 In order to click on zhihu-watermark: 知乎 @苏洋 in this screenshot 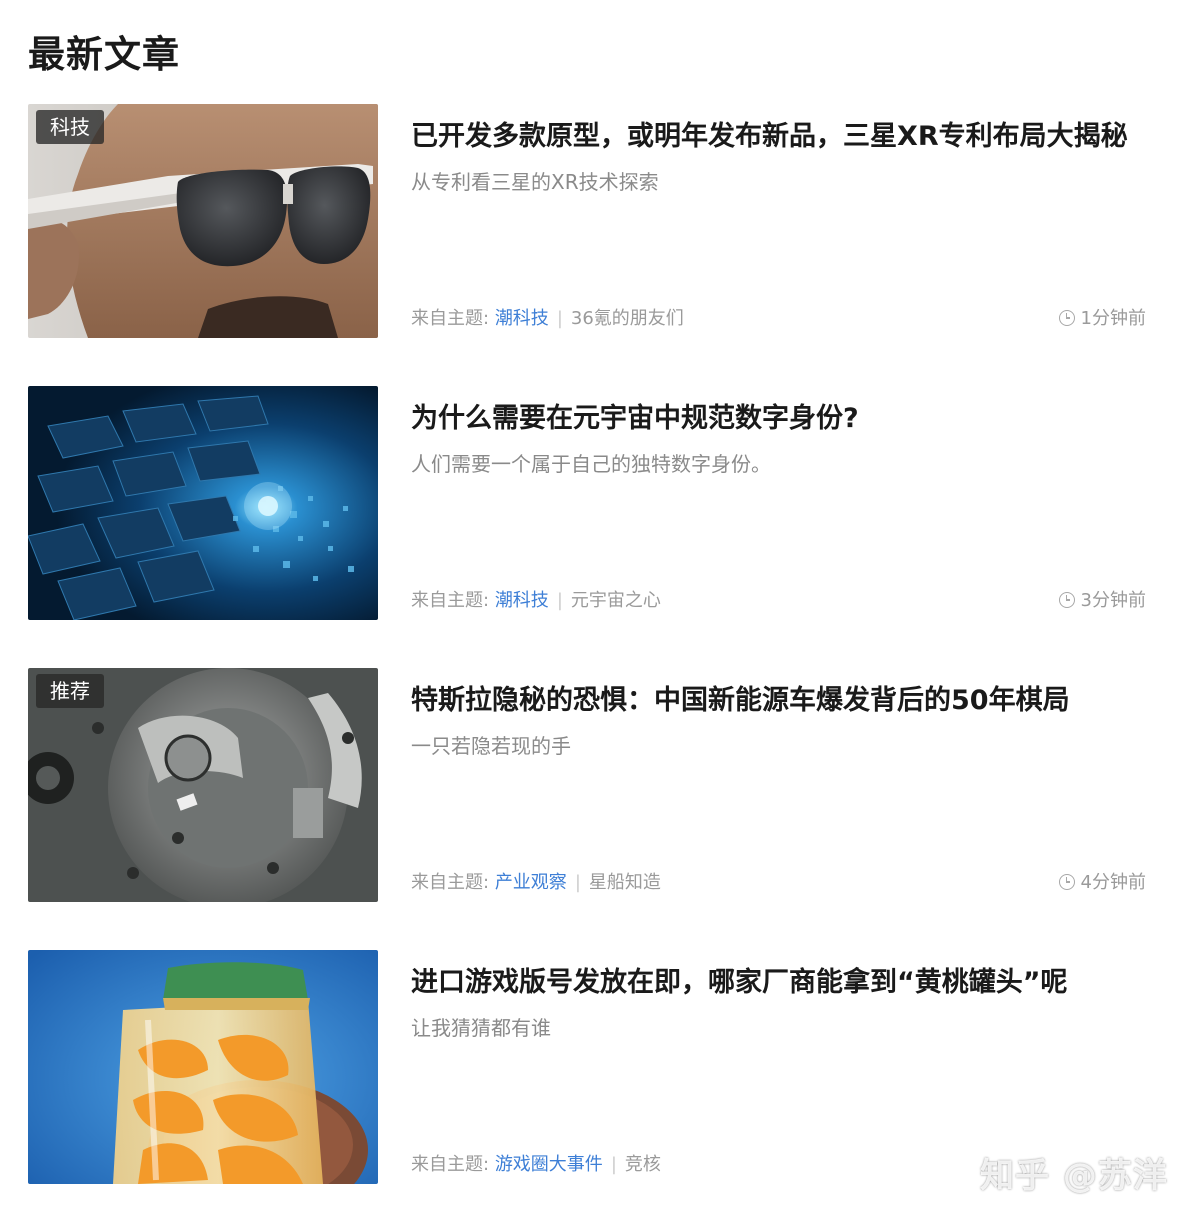, I will do `click(1074, 1176)`.